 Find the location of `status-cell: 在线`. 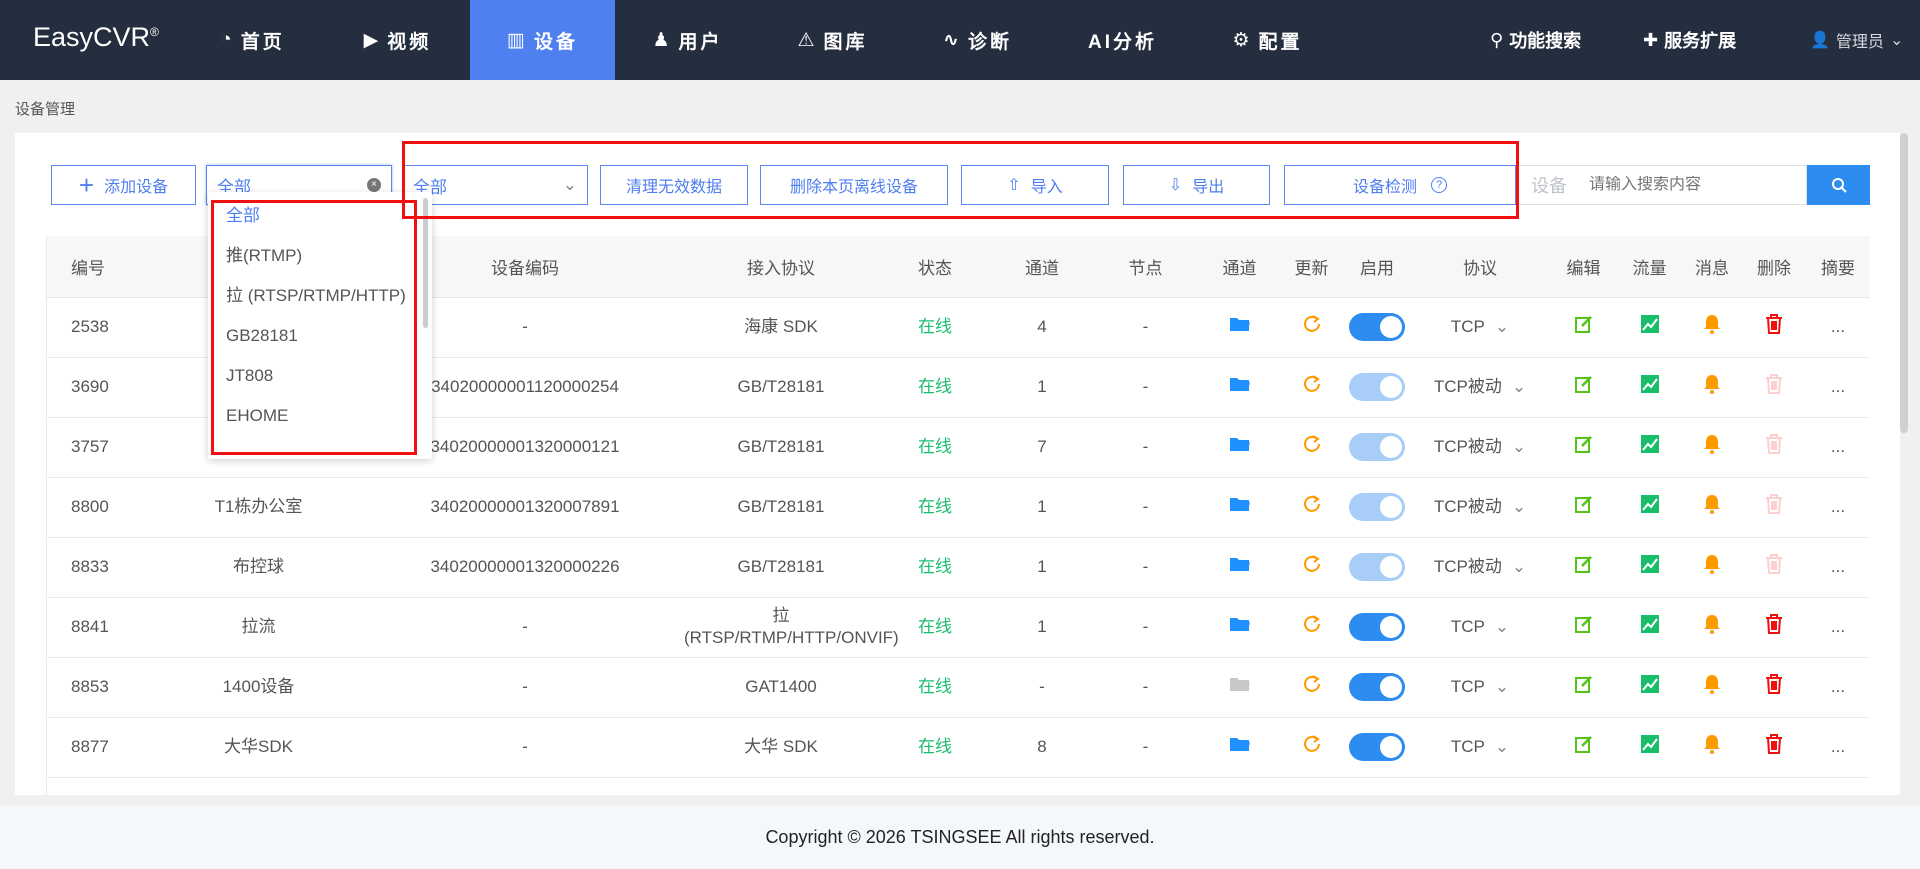

status-cell: 在线 is located at coordinates (935, 447).